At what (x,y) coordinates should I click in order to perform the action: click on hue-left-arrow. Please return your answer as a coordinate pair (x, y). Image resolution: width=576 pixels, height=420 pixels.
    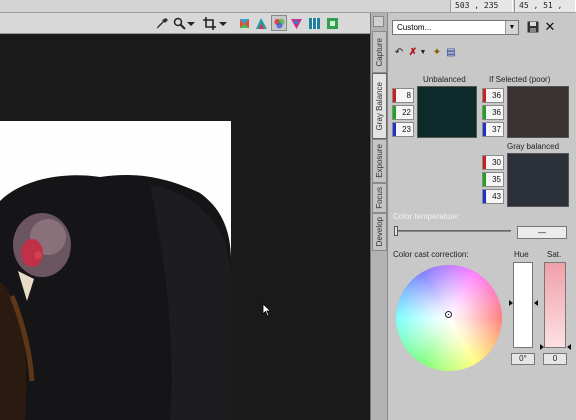
    Looking at the image, I should click on (511, 303).